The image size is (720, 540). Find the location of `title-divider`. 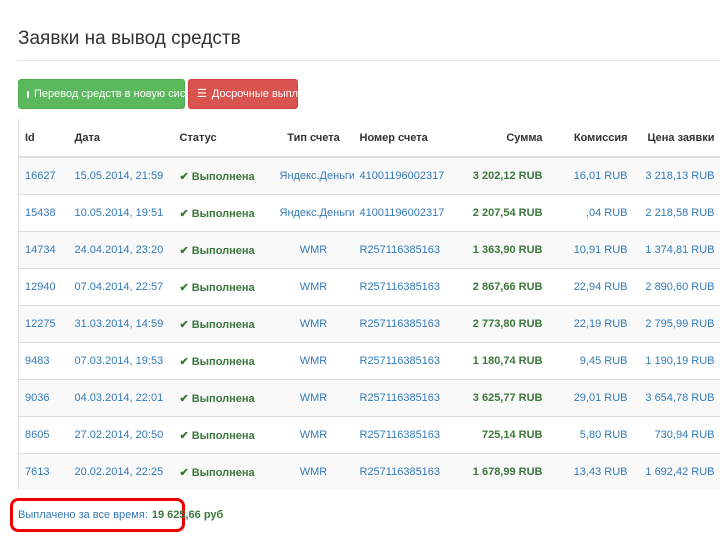

title-divider is located at coordinates (369, 60).